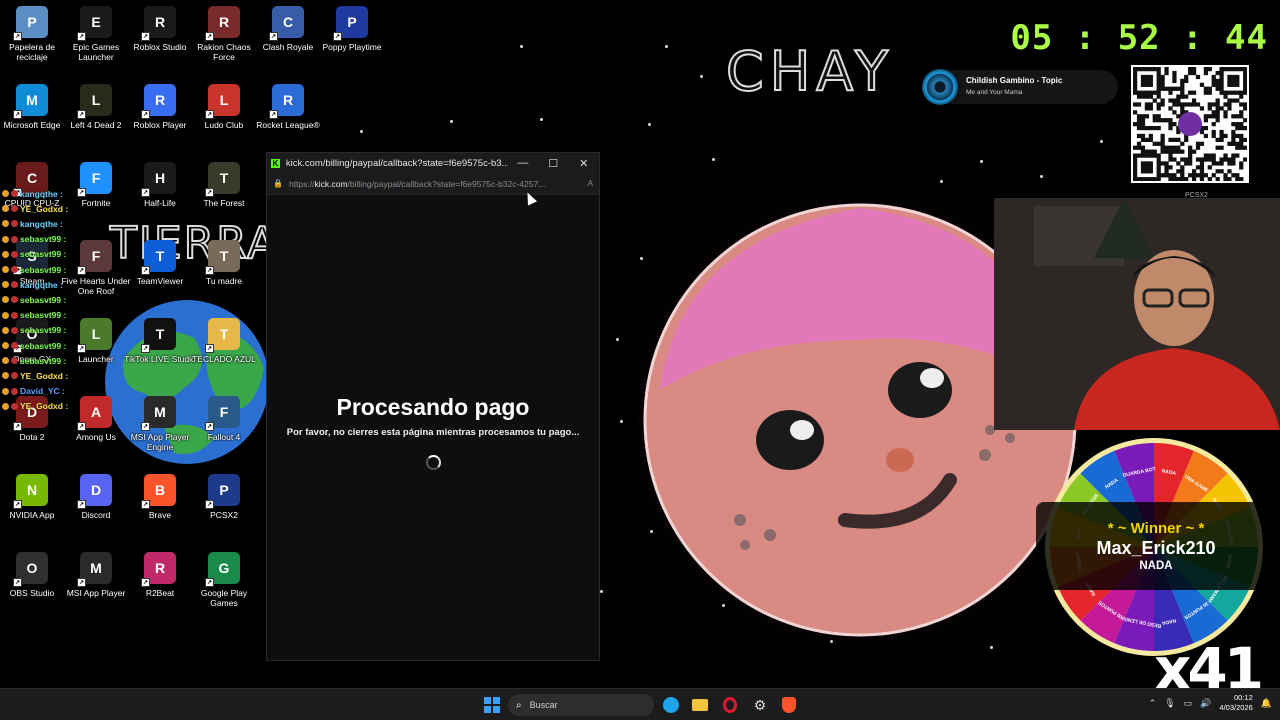  I want to click on nvidia-icon: N ↗, so click(30, 491).